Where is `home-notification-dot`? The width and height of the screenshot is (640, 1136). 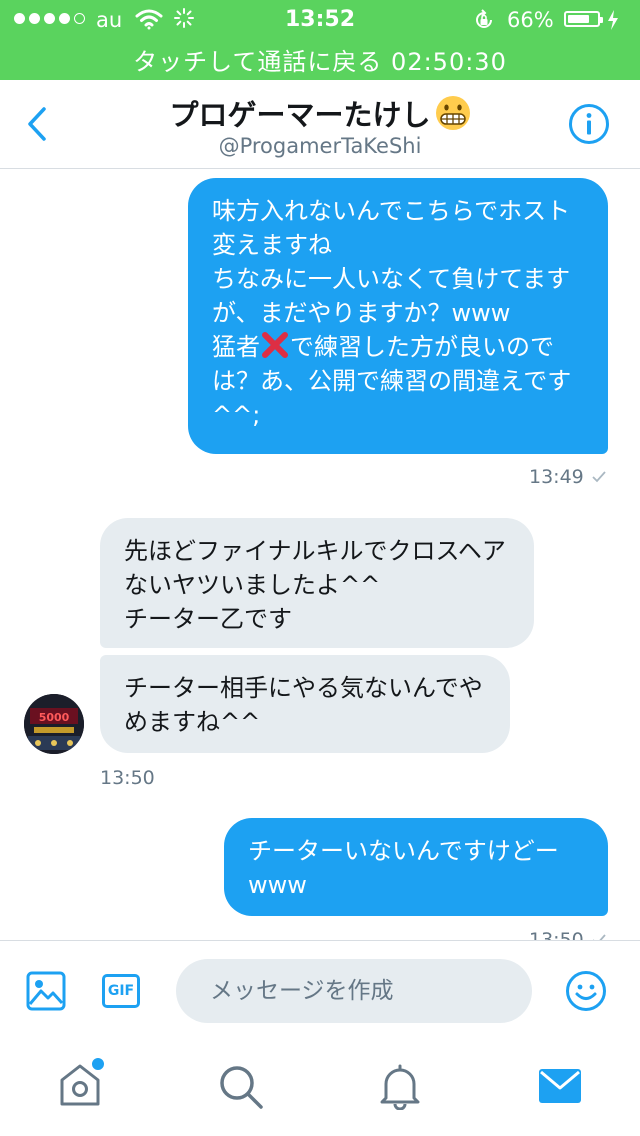 home-notification-dot is located at coordinates (98, 1064).